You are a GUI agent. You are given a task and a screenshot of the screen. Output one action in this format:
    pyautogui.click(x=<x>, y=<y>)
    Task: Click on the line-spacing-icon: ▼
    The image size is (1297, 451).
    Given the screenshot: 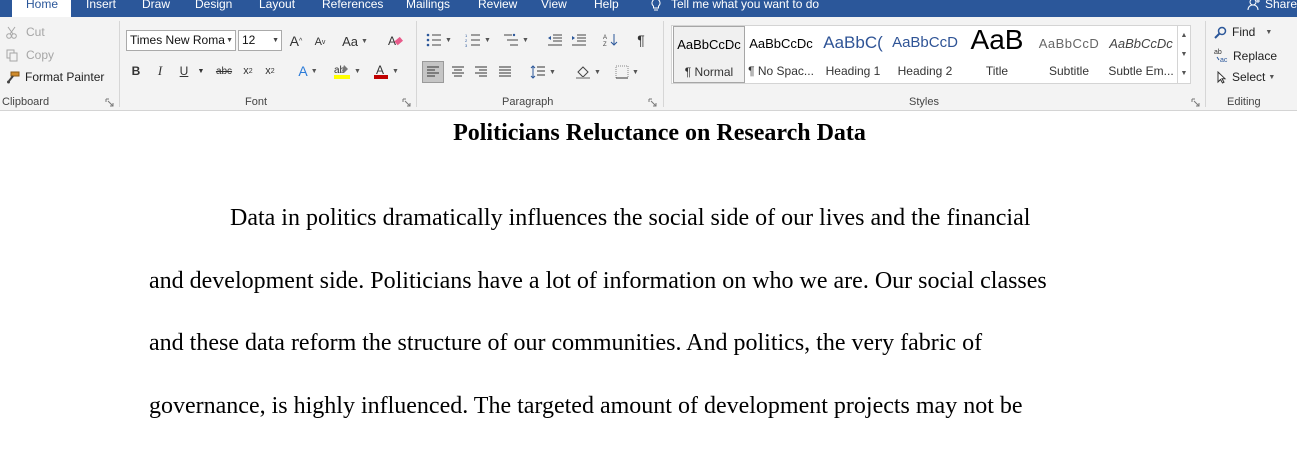 What is the action you would take?
    pyautogui.click(x=543, y=72)
    